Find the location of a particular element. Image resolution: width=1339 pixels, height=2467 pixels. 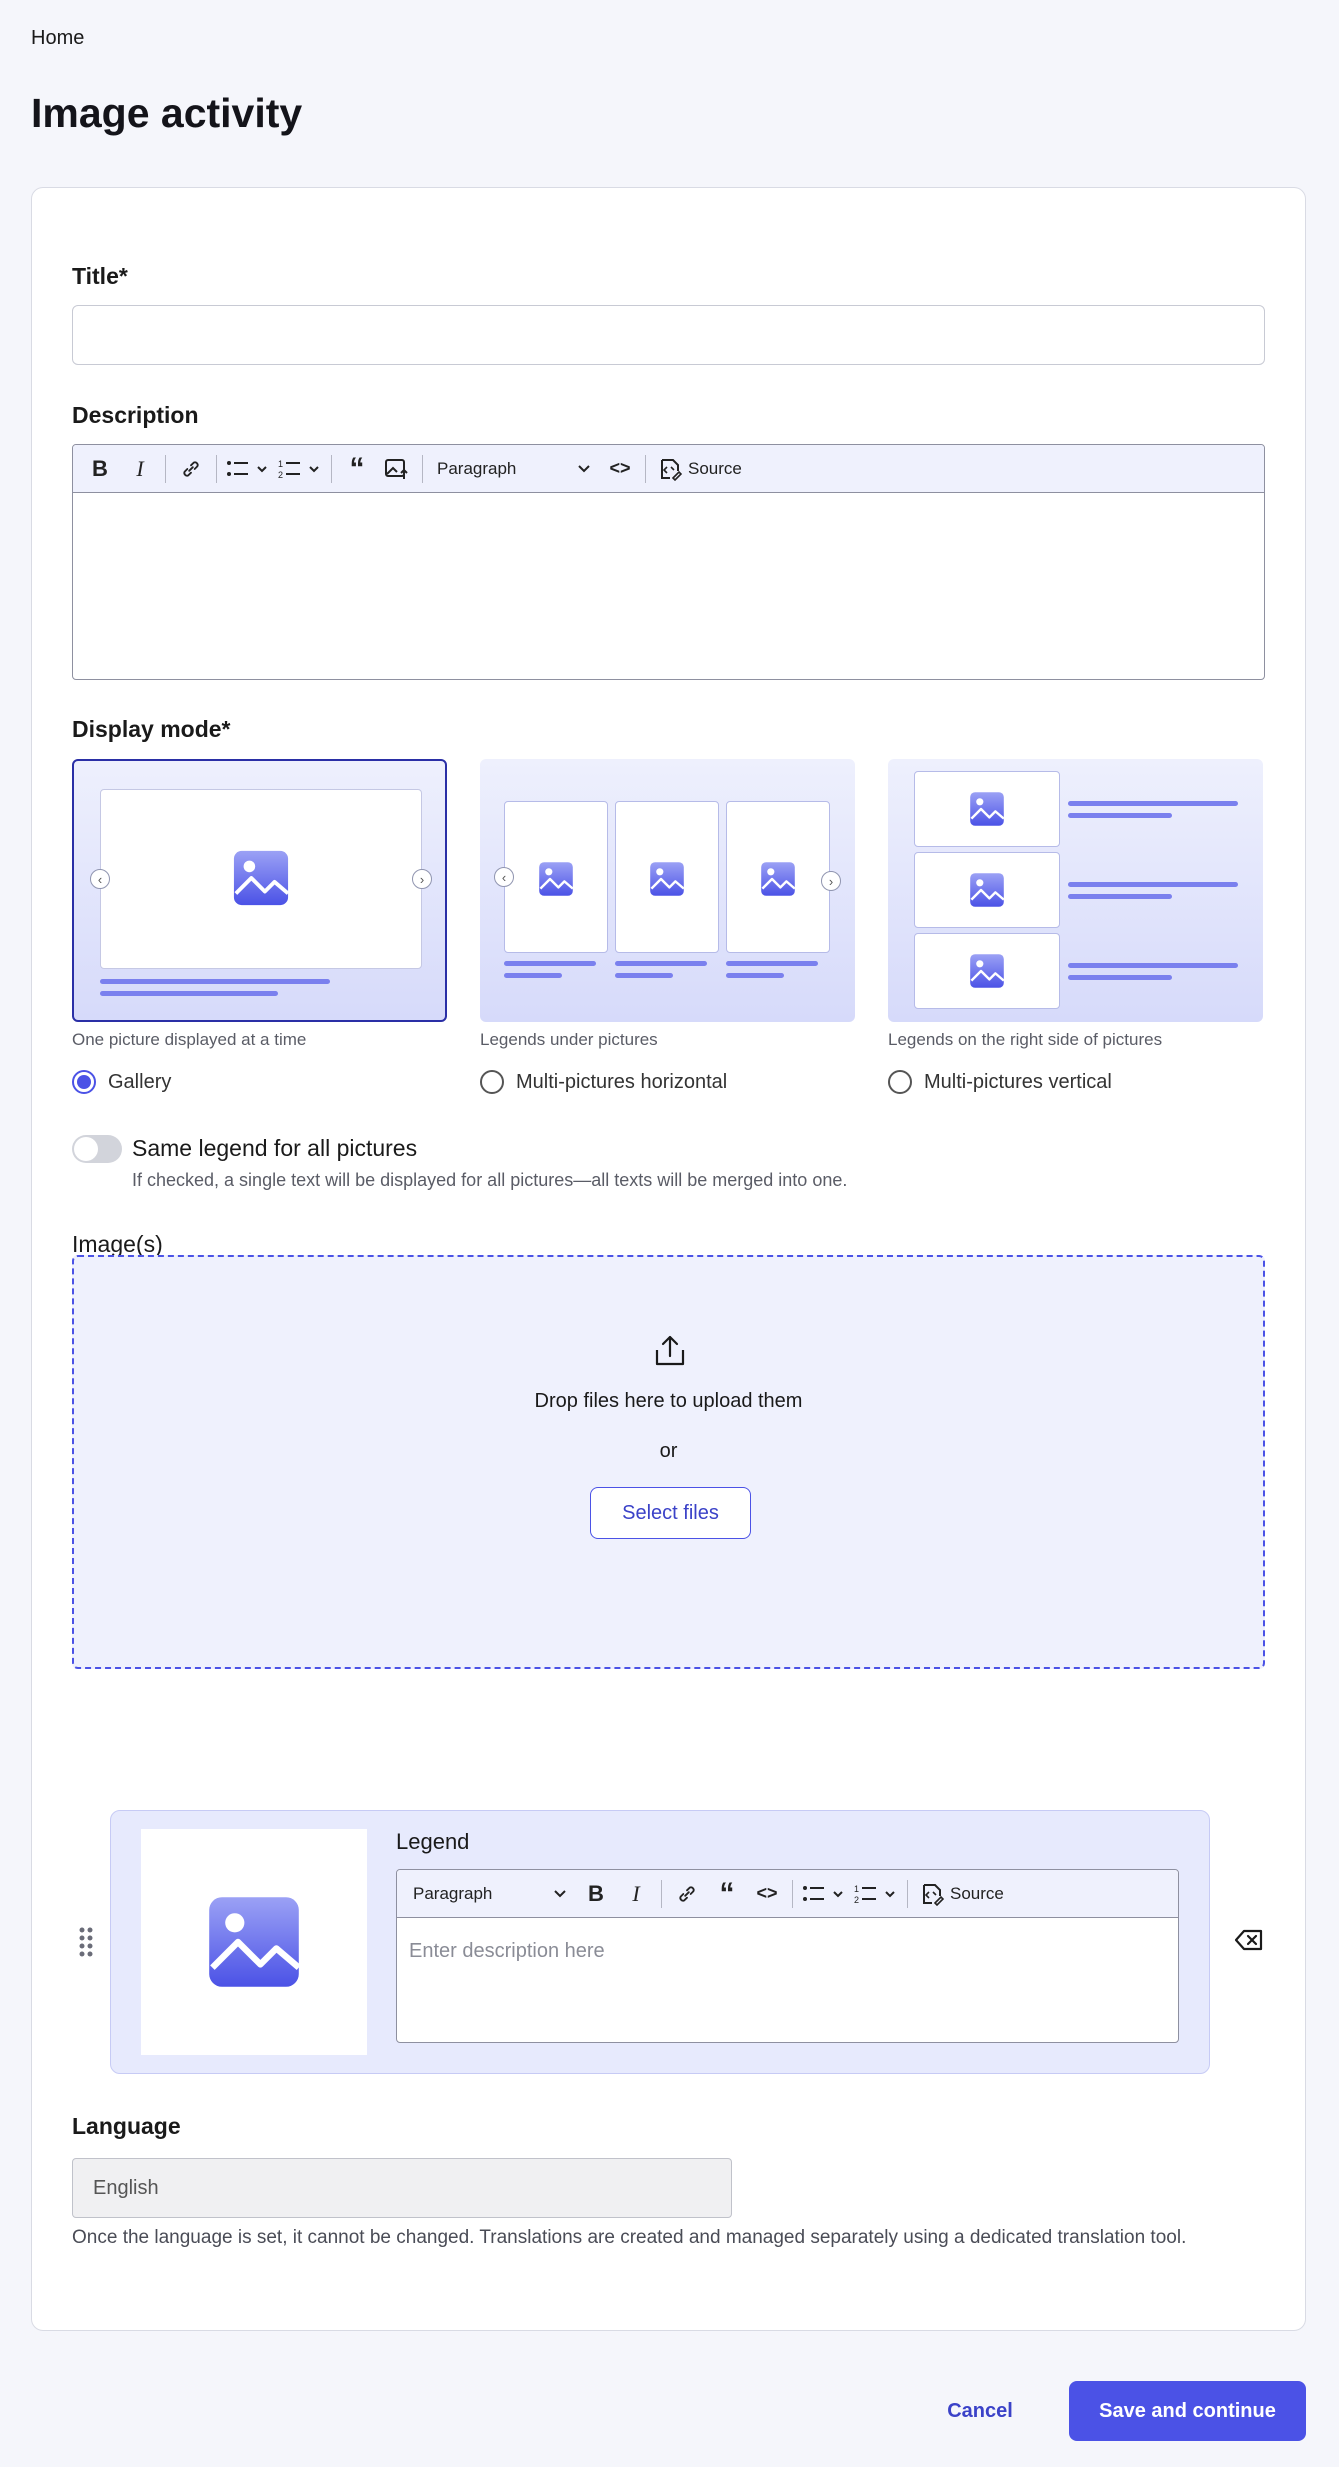

display-mode-gallery-tile: ‹ › is located at coordinates (259, 890).